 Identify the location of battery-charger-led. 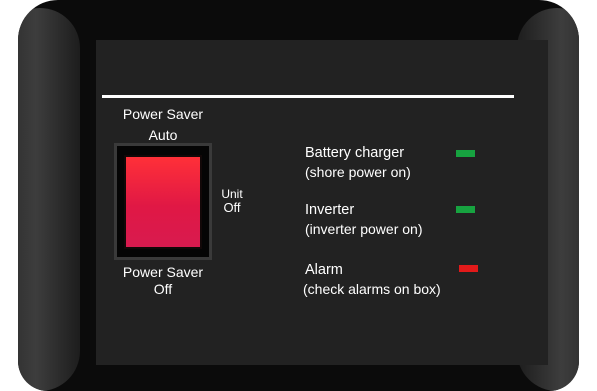
(465, 153).